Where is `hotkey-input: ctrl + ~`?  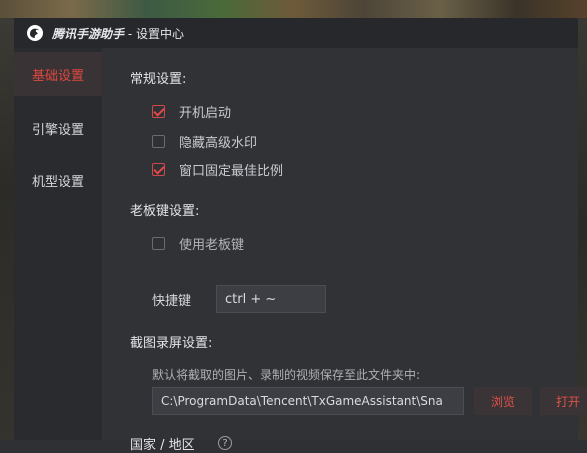
hotkey-input: ctrl + ~ is located at coordinates (271, 299).